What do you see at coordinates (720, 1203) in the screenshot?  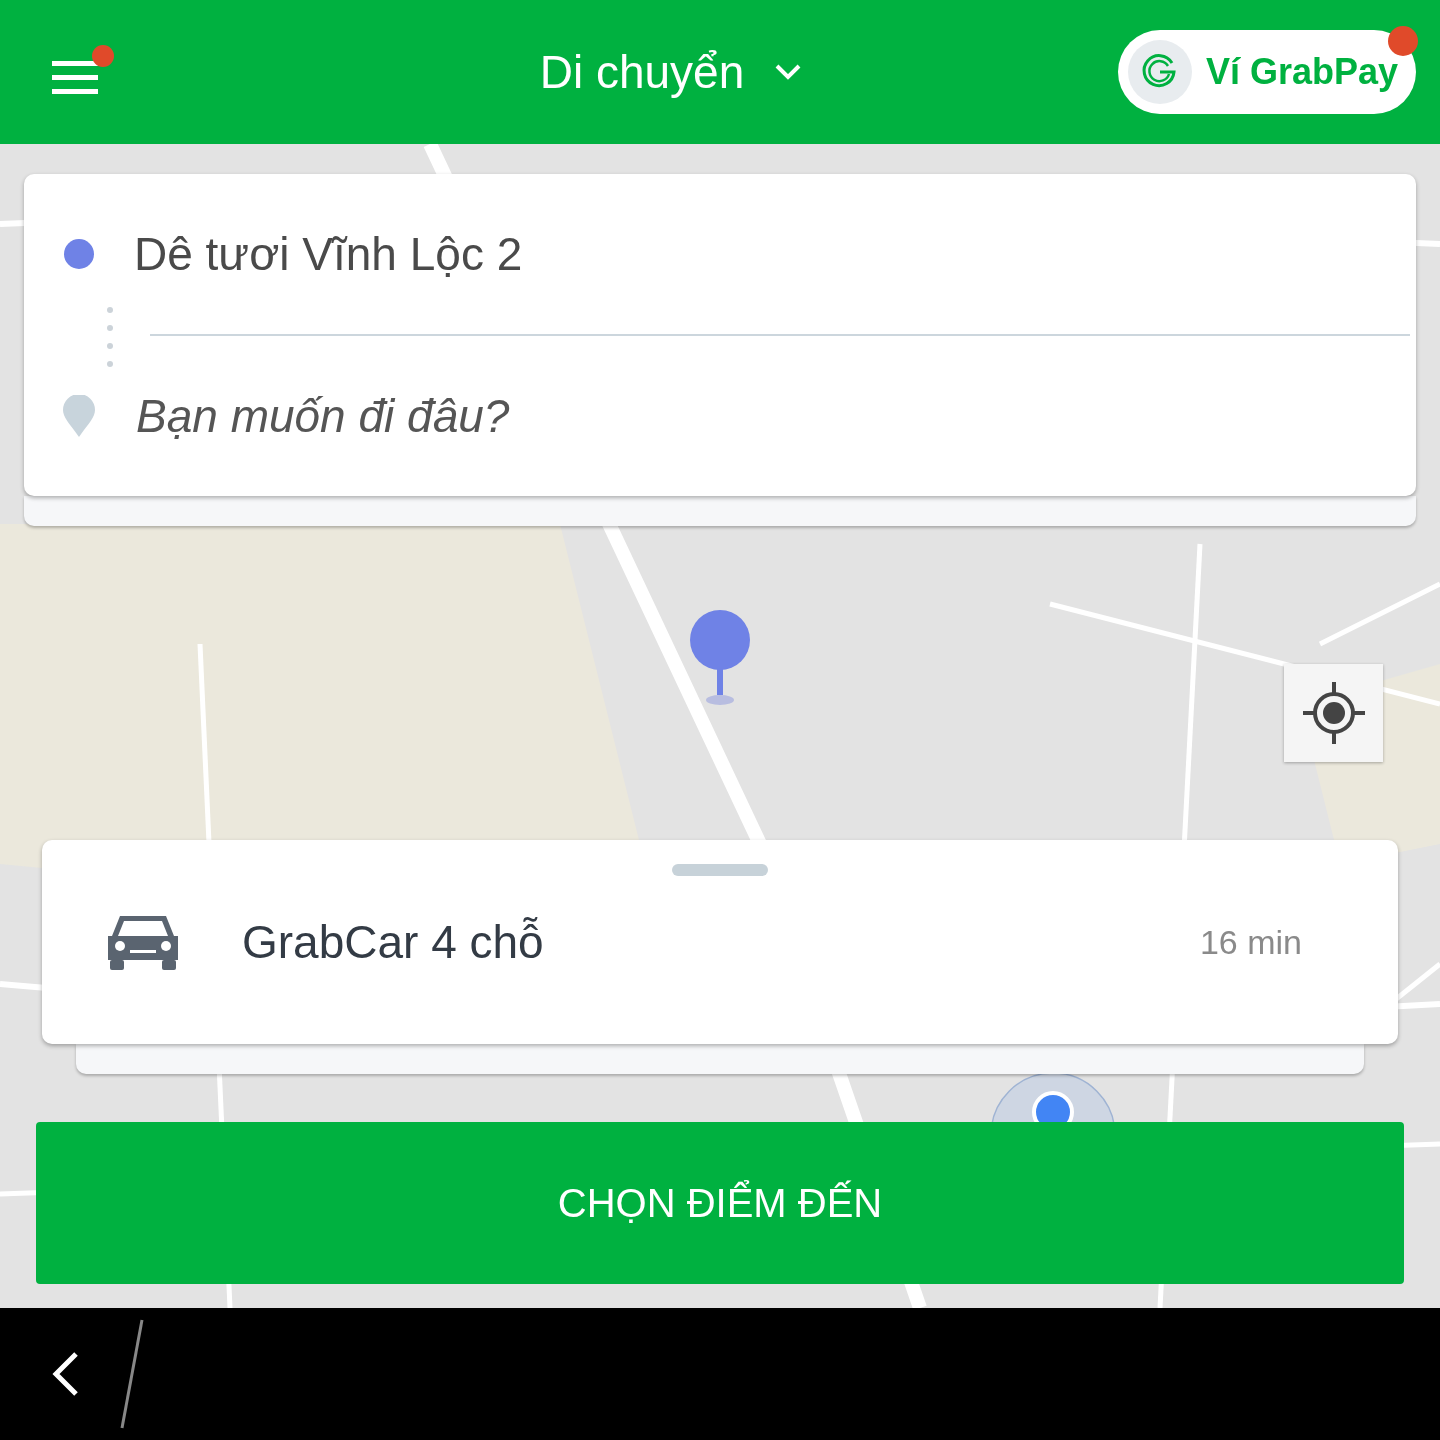 I see `choose-destination-button: CHỌN ĐIỂM ĐẾN` at bounding box center [720, 1203].